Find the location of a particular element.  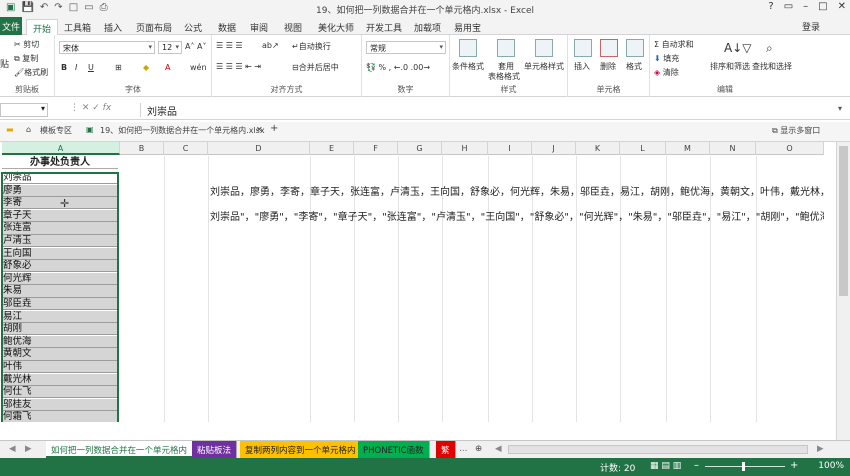

sort-filter-button: 排序和筛选 is located at coordinates (730, 66).